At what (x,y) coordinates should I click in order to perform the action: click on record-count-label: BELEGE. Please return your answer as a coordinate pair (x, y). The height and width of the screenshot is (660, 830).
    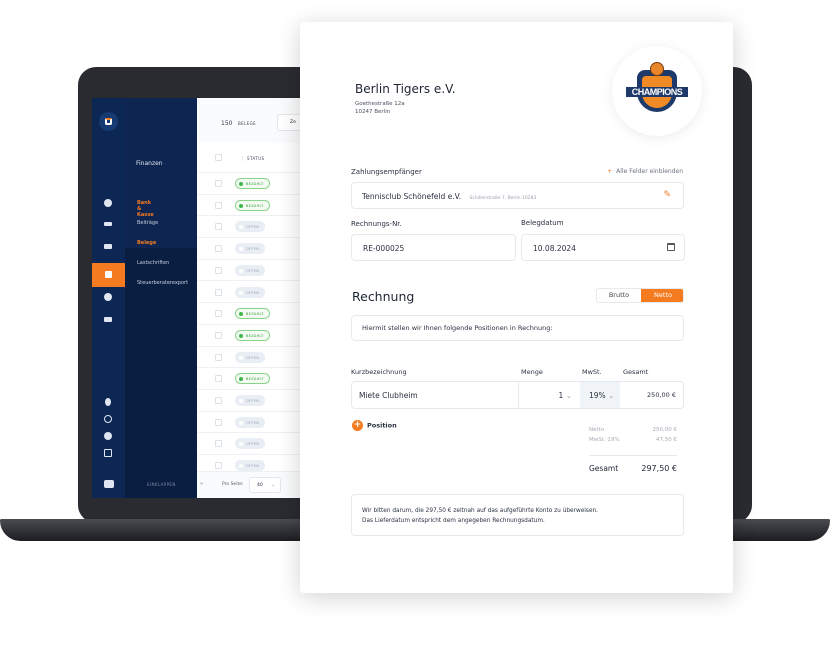
    Looking at the image, I should click on (247, 123).